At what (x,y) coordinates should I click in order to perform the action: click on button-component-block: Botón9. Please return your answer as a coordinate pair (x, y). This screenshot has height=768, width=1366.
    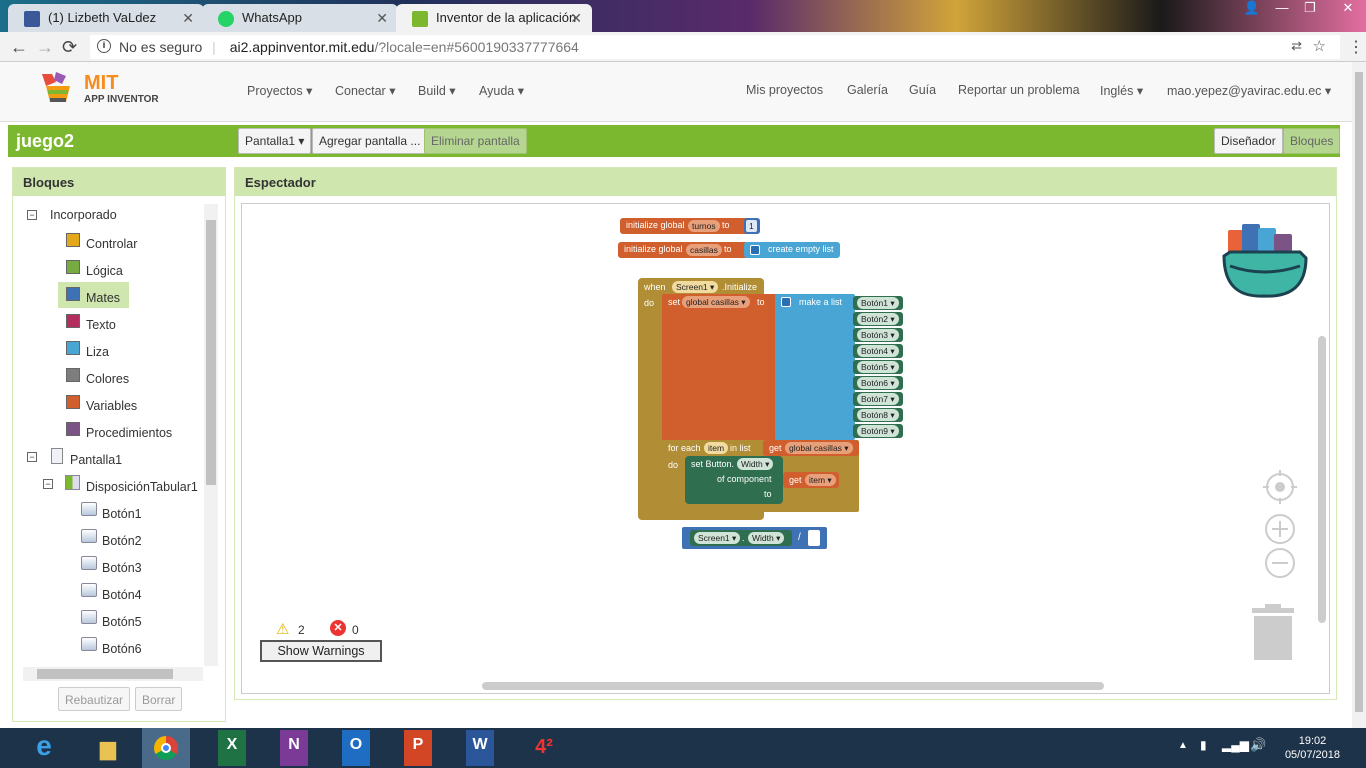
    Looking at the image, I should click on (878, 431).